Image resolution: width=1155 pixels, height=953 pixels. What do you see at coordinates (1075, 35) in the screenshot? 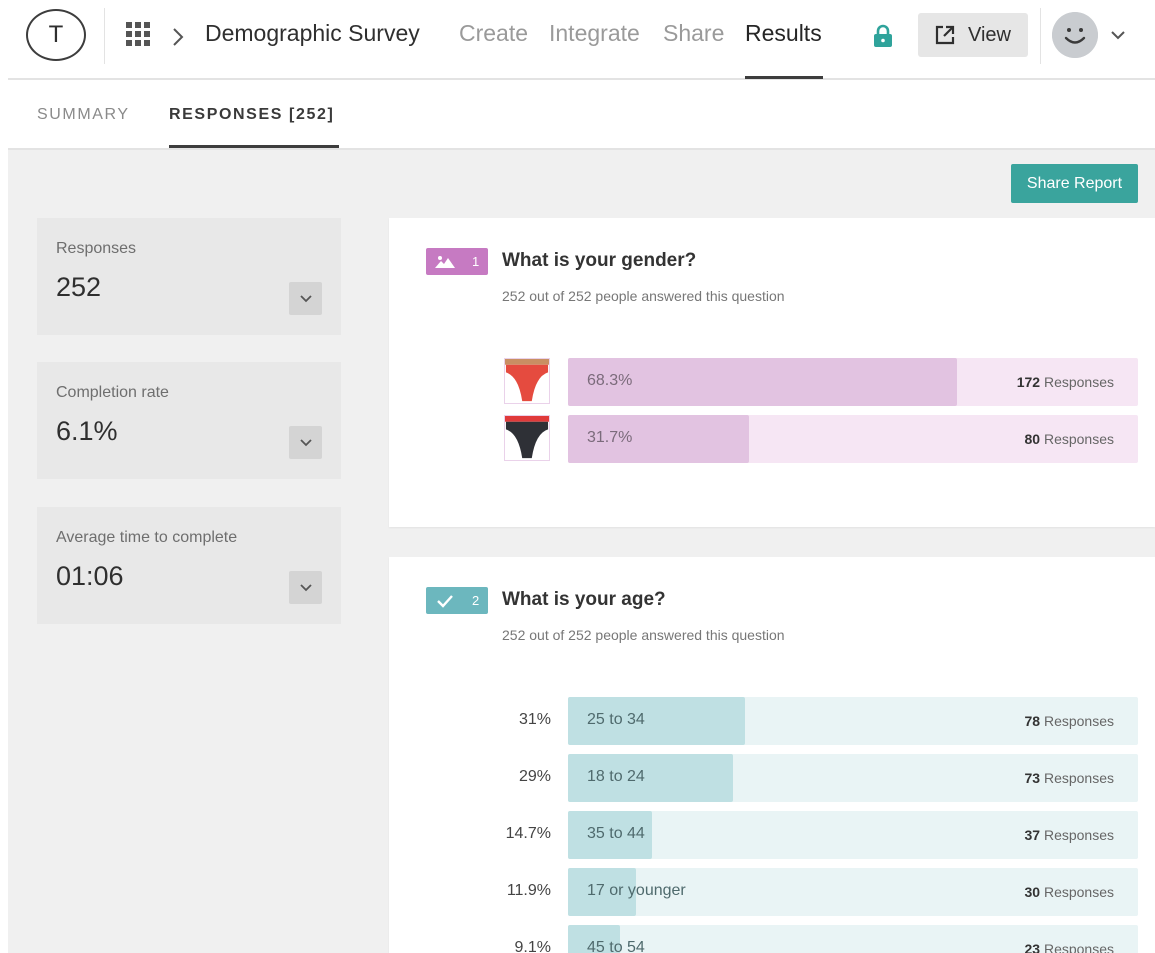
I see `user-avatar` at bounding box center [1075, 35].